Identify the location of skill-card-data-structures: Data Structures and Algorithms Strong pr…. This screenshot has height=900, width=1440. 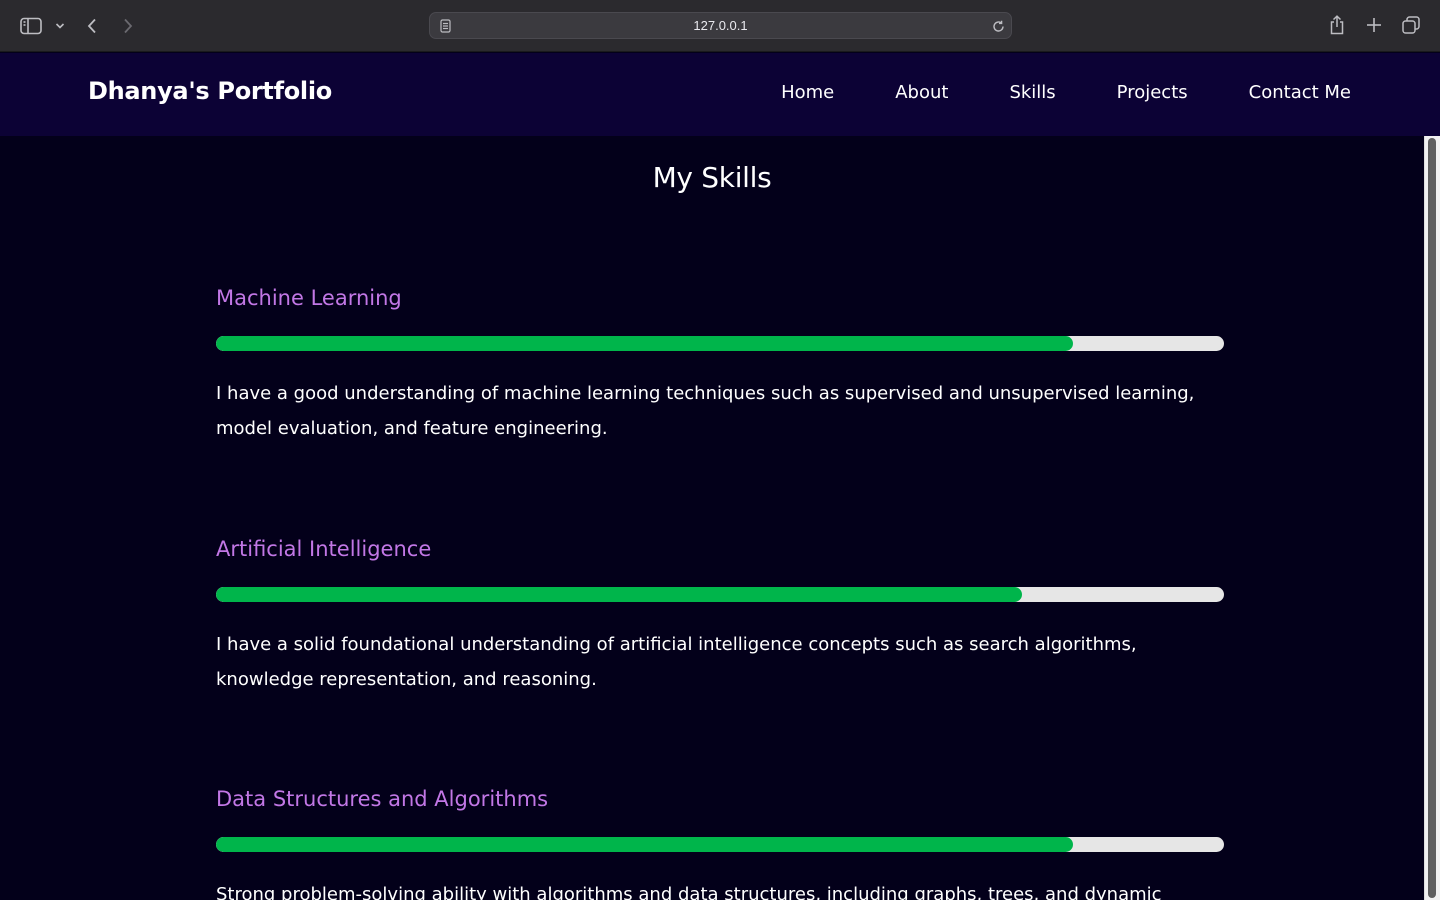
(720, 843).